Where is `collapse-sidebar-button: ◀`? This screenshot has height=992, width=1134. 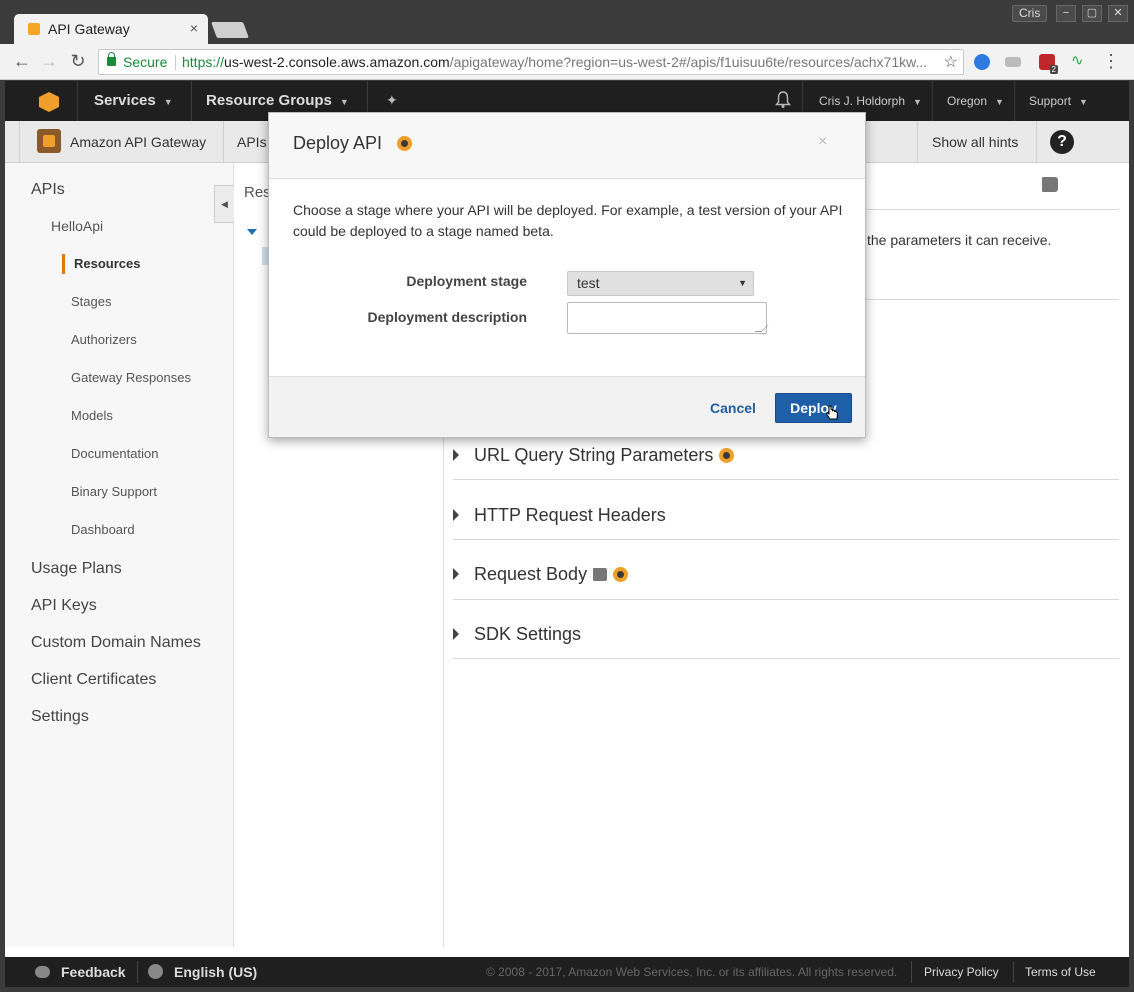 collapse-sidebar-button: ◀ is located at coordinates (224, 204).